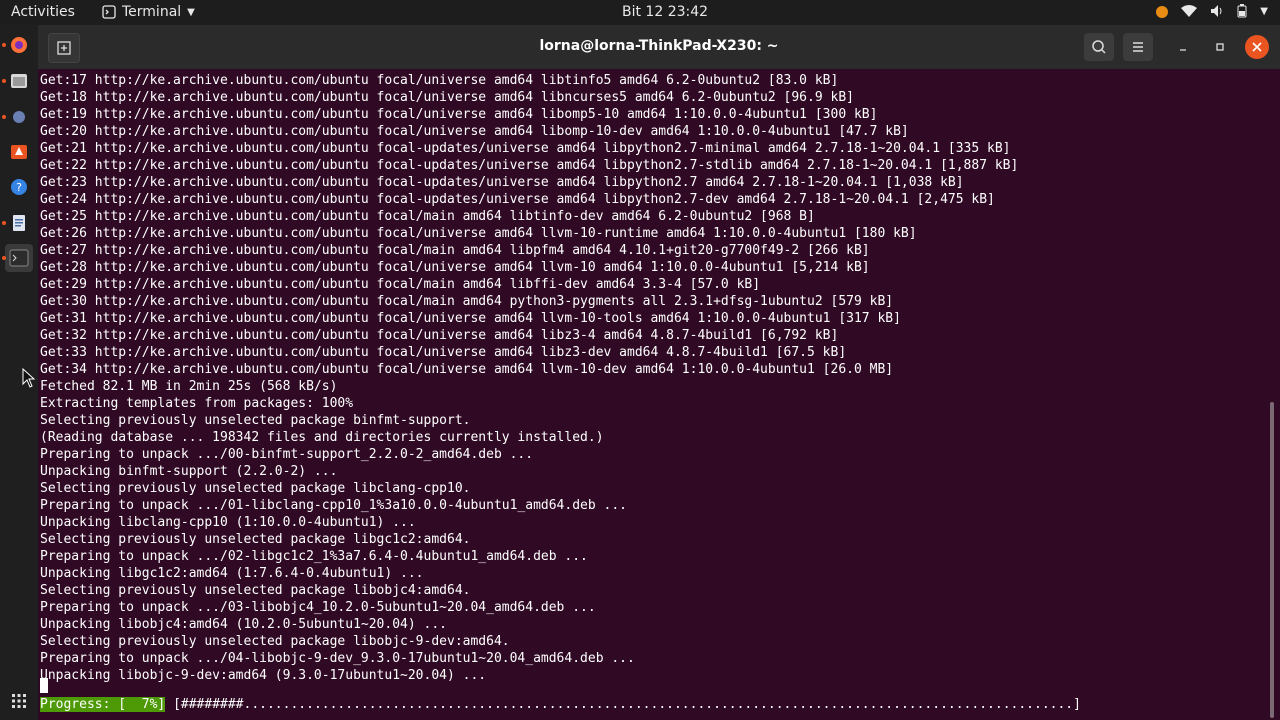  I want to click on software-center-icon, so click(19, 151).